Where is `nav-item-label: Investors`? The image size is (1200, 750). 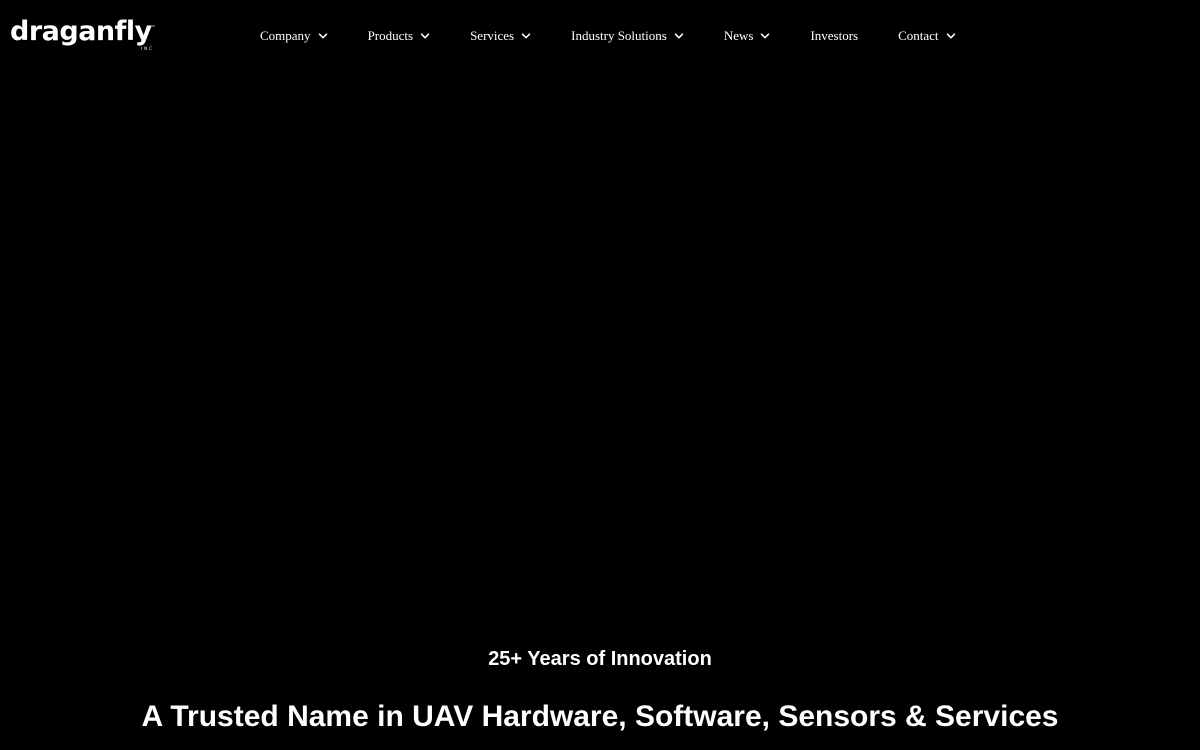
nav-item-label: Investors is located at coordinates (834, 35).